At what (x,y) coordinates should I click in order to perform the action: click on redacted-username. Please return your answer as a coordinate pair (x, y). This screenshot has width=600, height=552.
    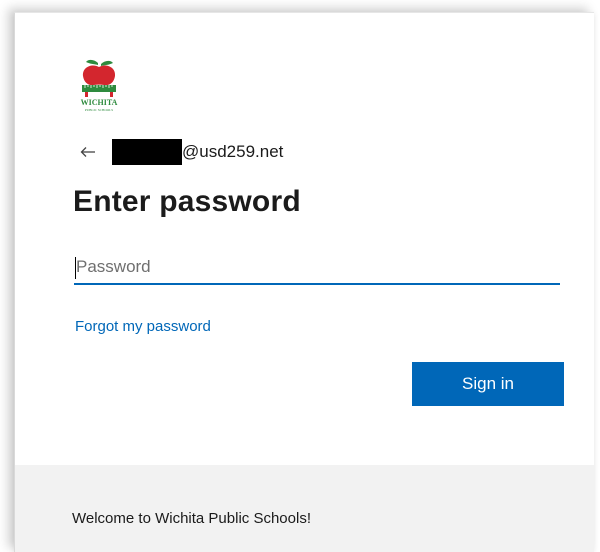
    Looking at the image, I should click on (147, 152).